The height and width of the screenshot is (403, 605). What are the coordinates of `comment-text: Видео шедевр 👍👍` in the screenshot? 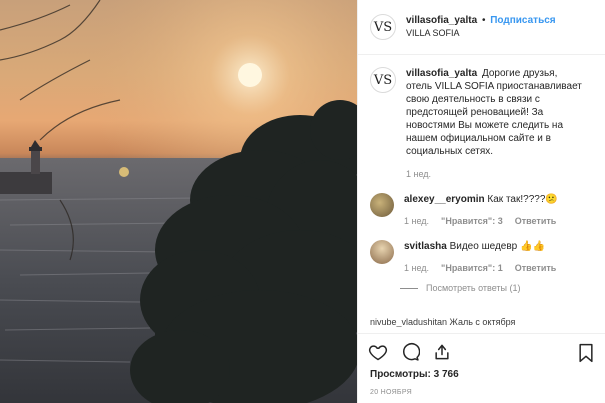 It's located at (497, 246).